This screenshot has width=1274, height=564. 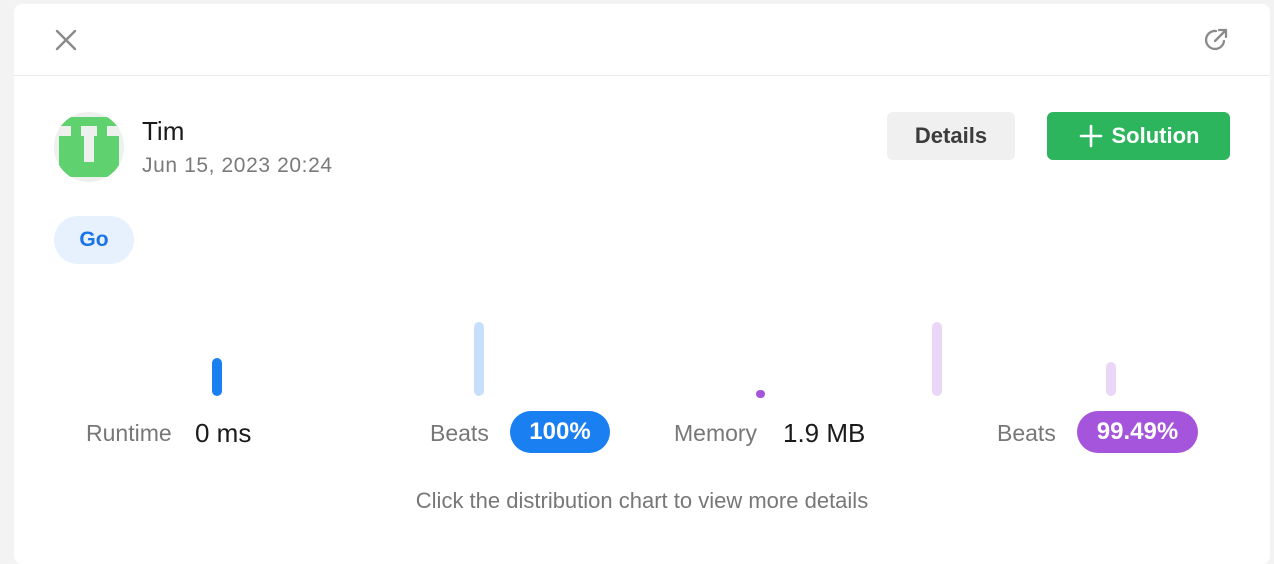 What do you see at coordinates (716, 433) in the screenshot?
I see `memory-label: Memory` at bounding box center [716, 433].